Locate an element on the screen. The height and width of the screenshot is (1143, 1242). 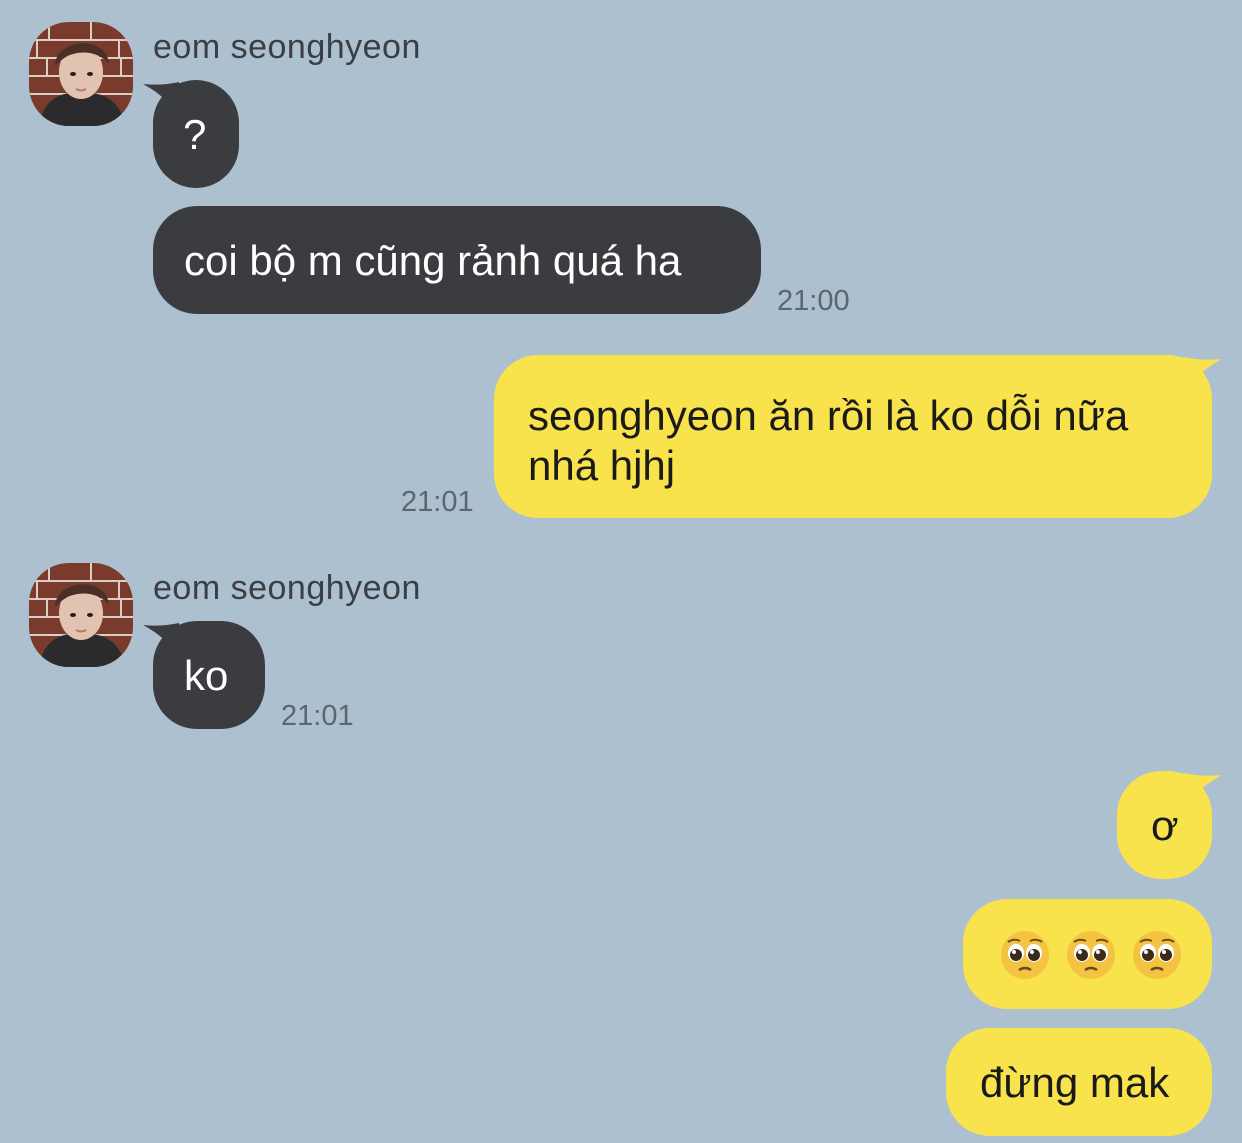
message-text: ơ is located at coordinates (1165, 825).